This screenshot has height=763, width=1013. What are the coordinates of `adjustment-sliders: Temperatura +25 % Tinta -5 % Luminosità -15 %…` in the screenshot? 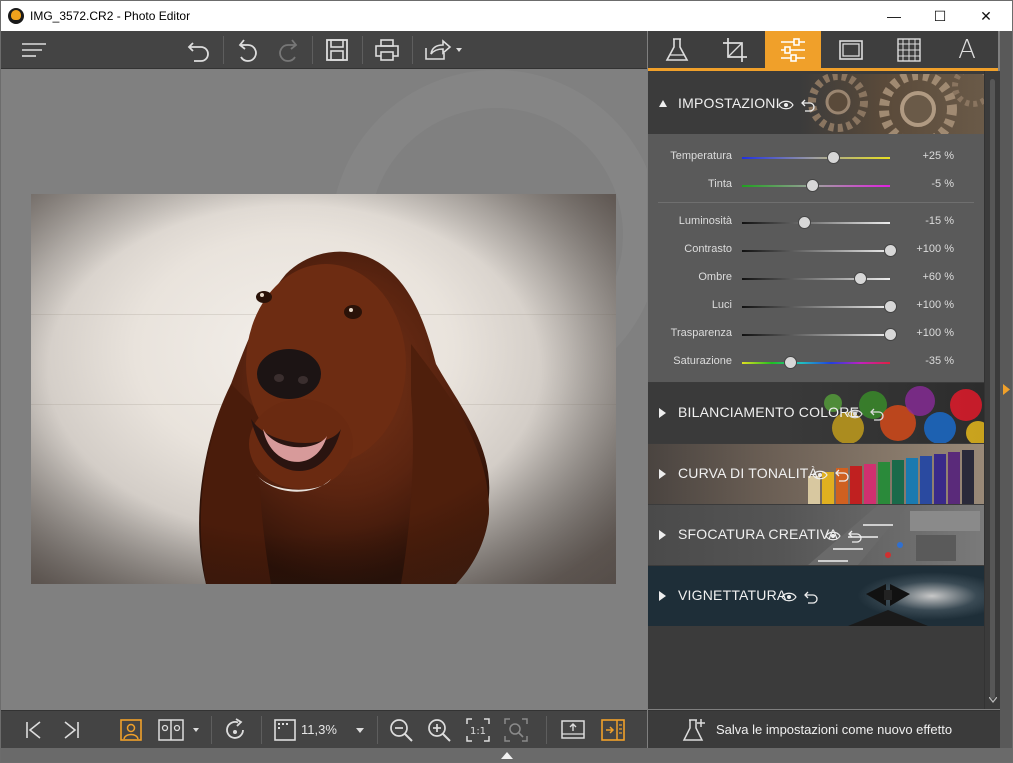 It's located at (816, 258).